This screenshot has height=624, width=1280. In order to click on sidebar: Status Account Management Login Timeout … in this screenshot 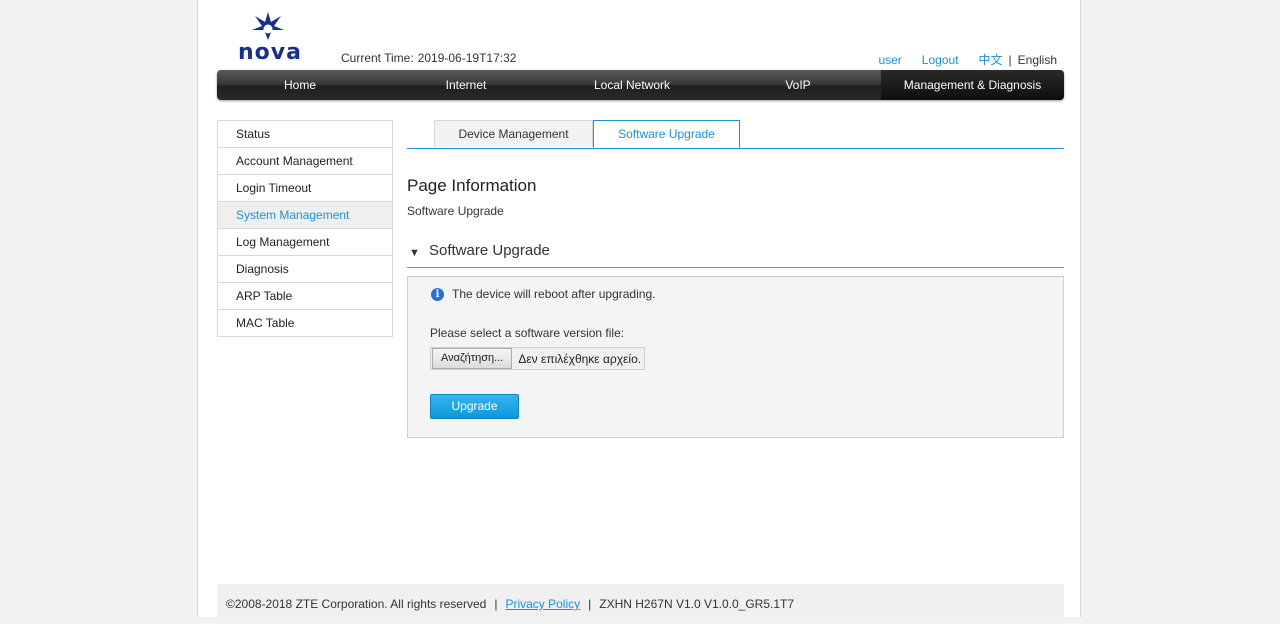, I will do `click(305, 228)`.